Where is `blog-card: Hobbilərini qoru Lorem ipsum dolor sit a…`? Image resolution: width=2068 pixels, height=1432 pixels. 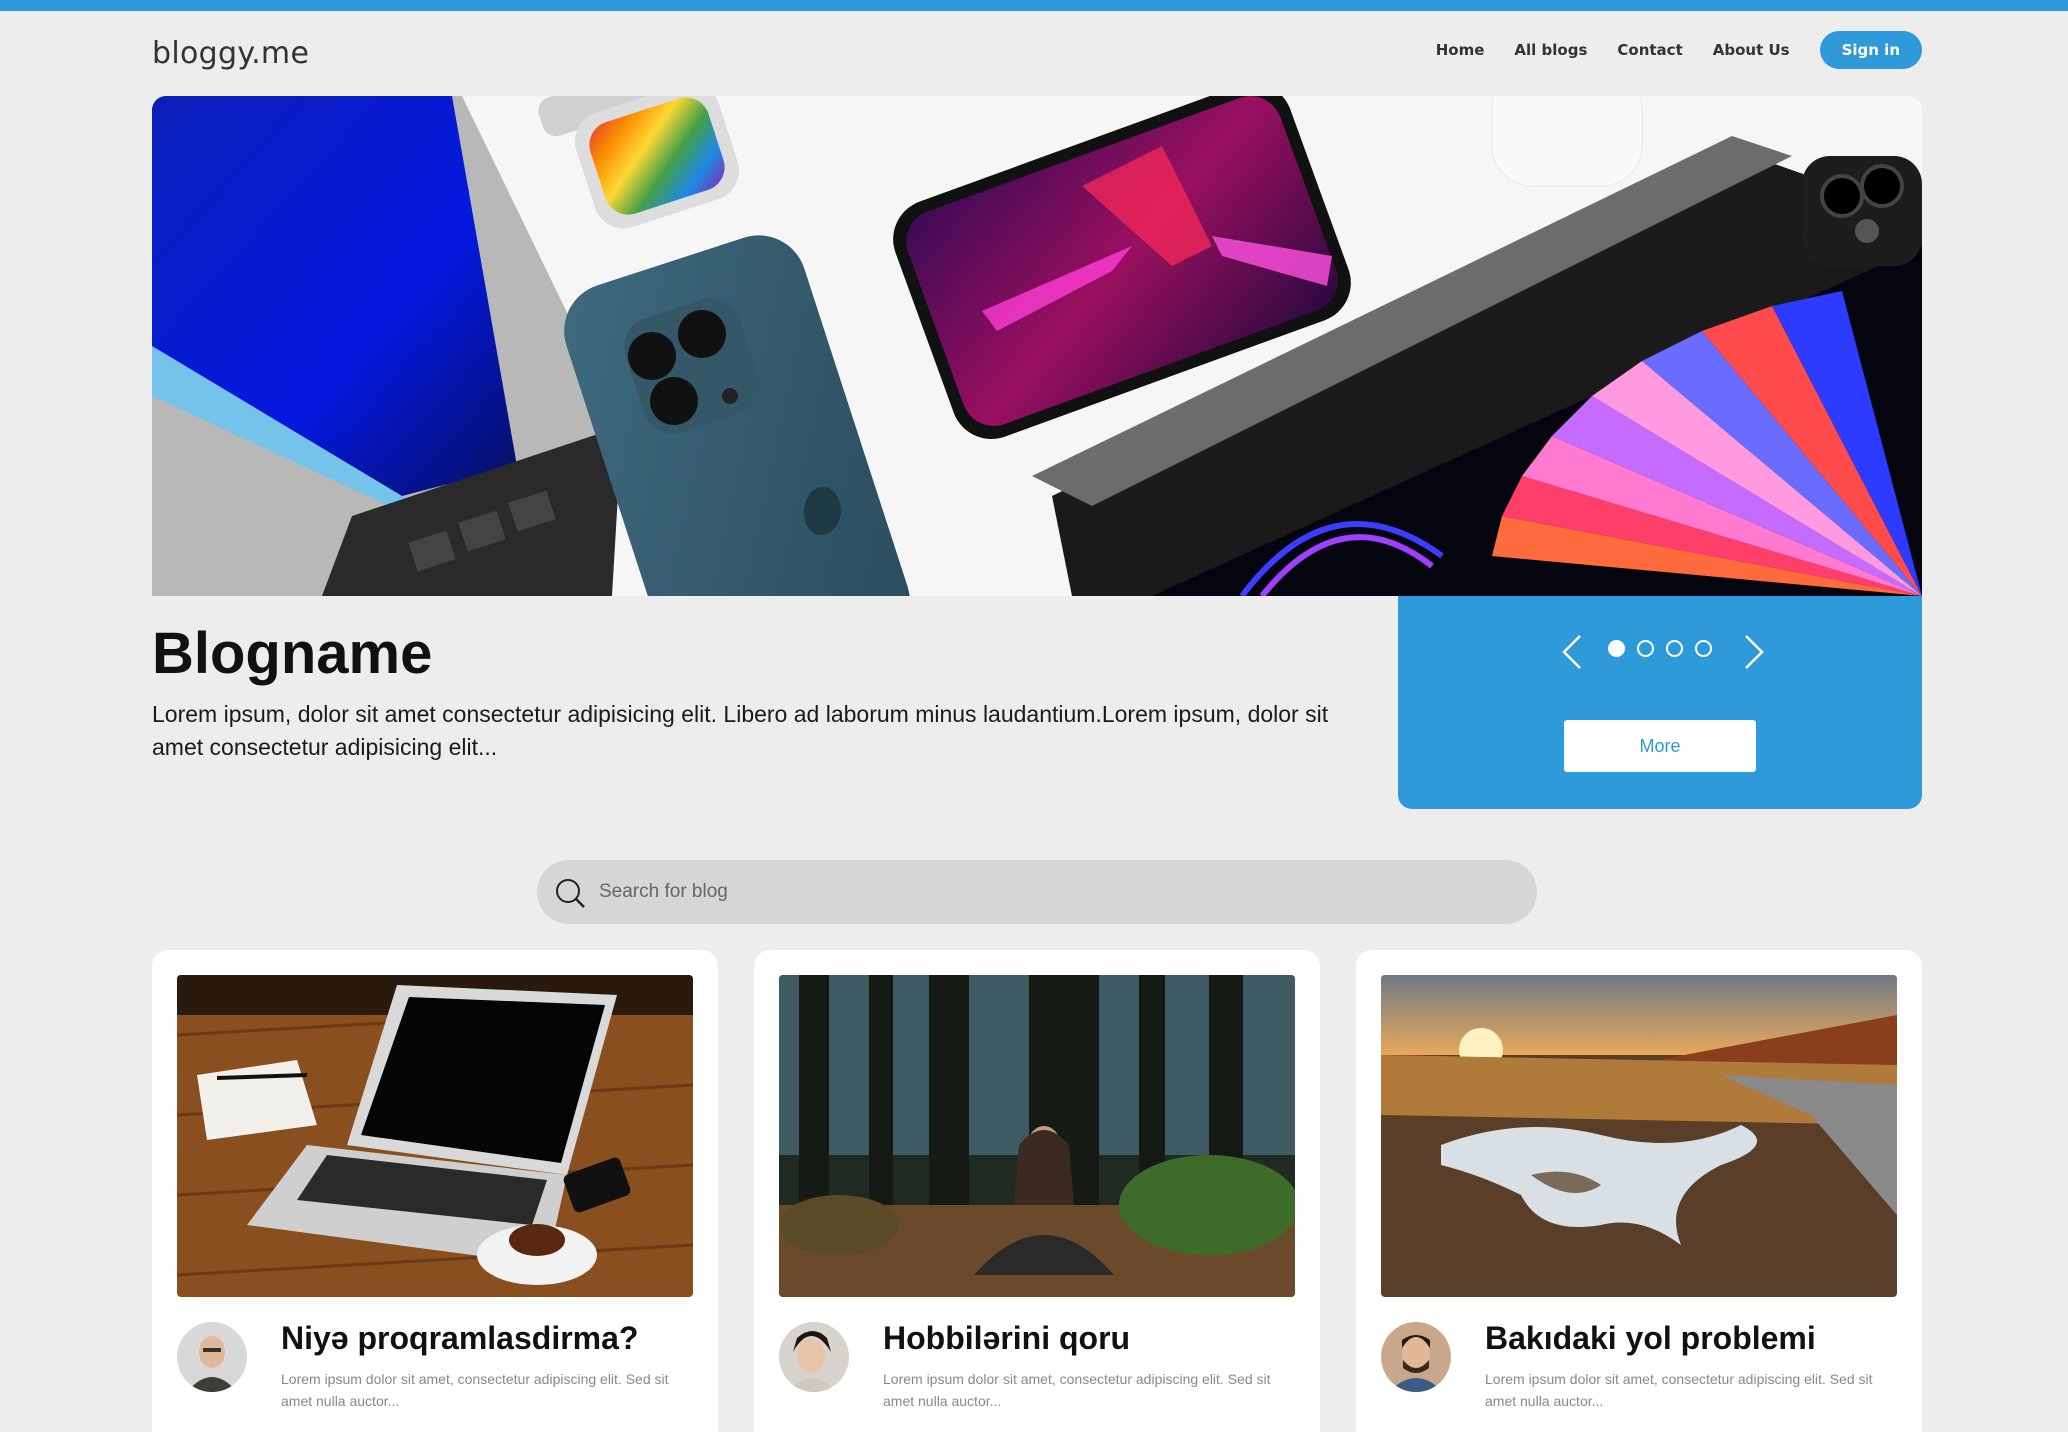
blog-card: Hobbilərini qoru Lorem ipsum dolor sit a… is located at coordinates (1037, 1191).